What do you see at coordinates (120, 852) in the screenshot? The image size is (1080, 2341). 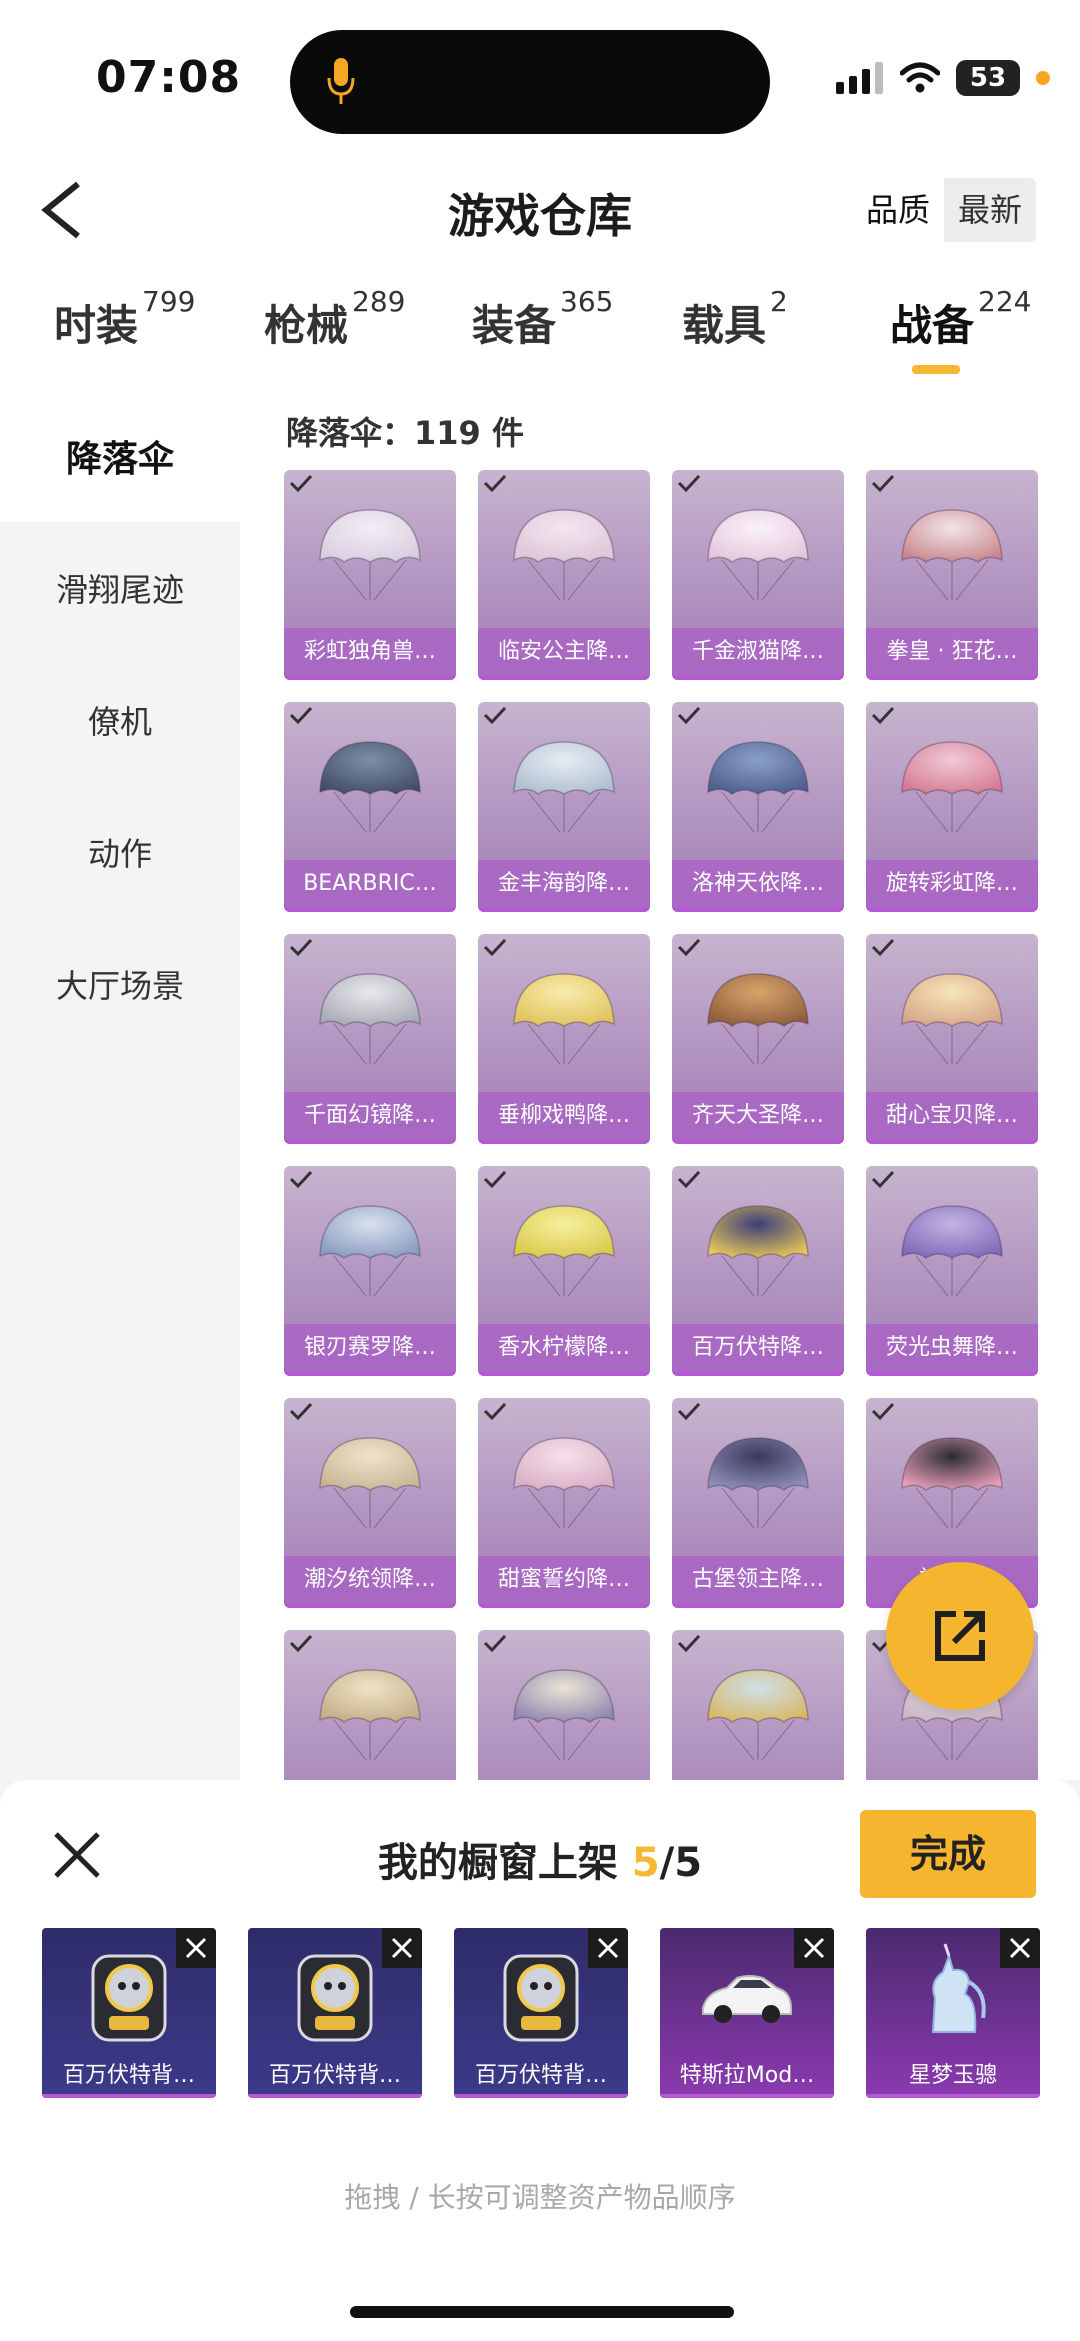 I see `side-item-emote: 动作` at bounding box center [120, 852].